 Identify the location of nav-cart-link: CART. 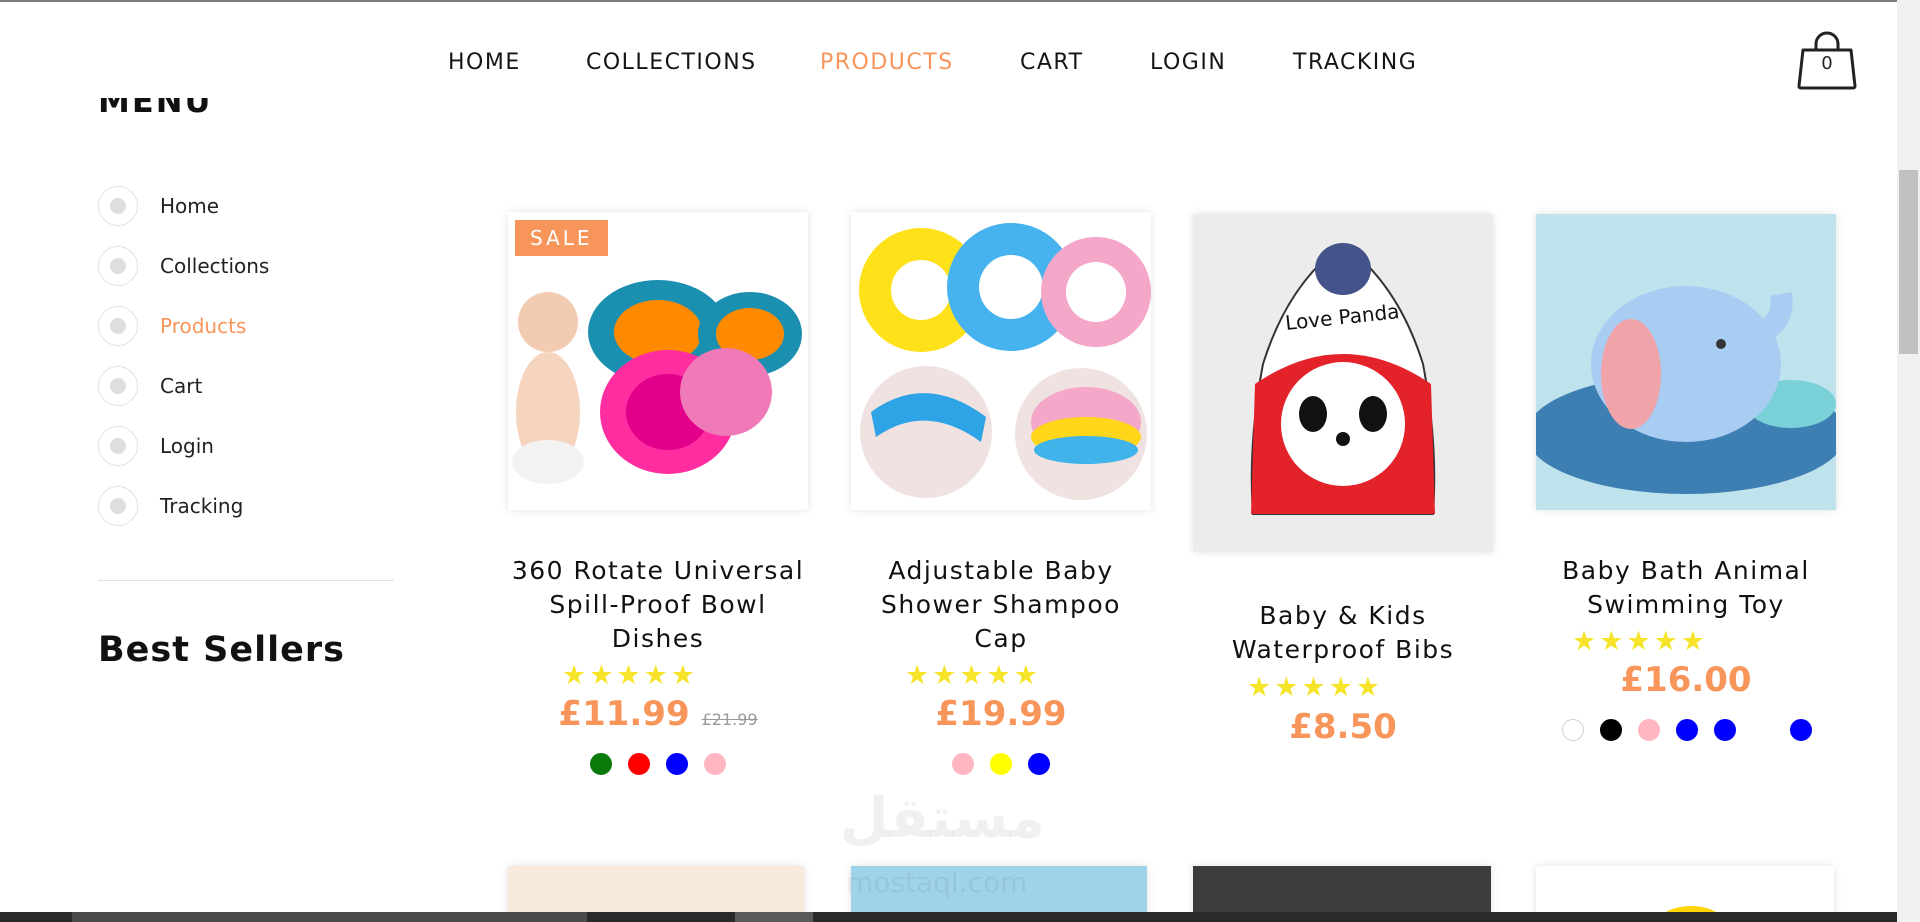
(1052, 63).